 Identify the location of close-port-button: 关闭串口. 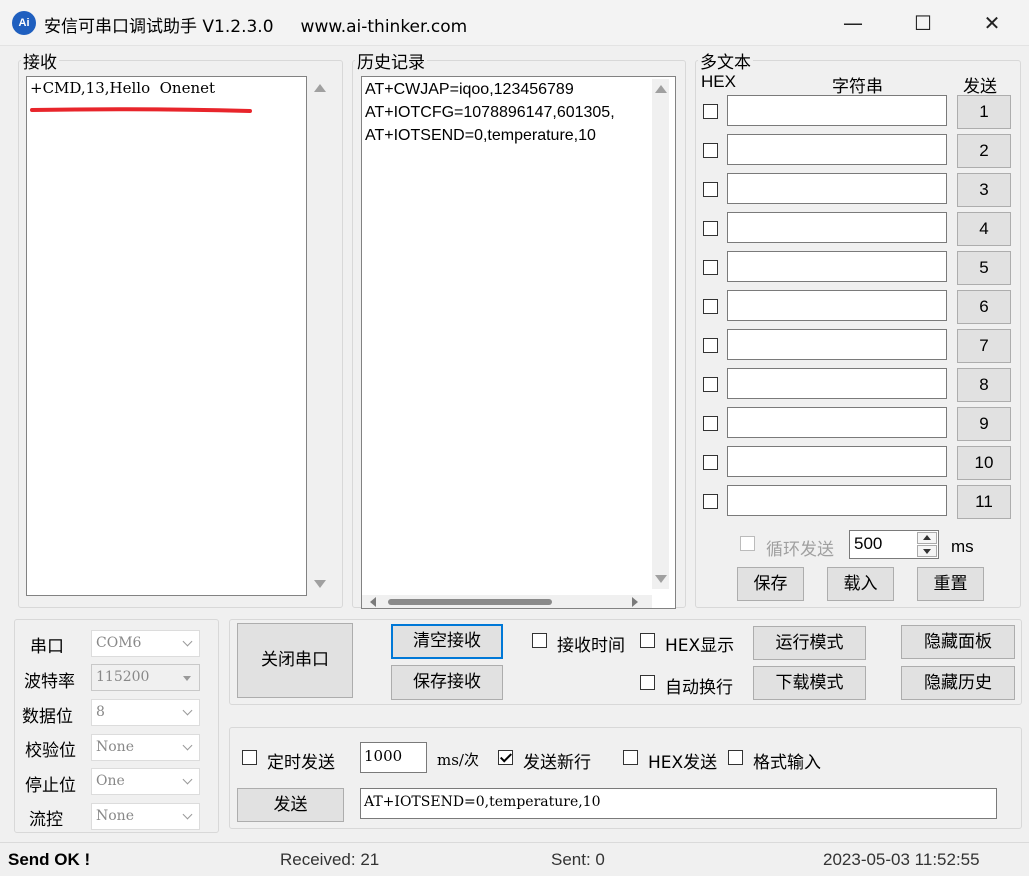
(295, 660).